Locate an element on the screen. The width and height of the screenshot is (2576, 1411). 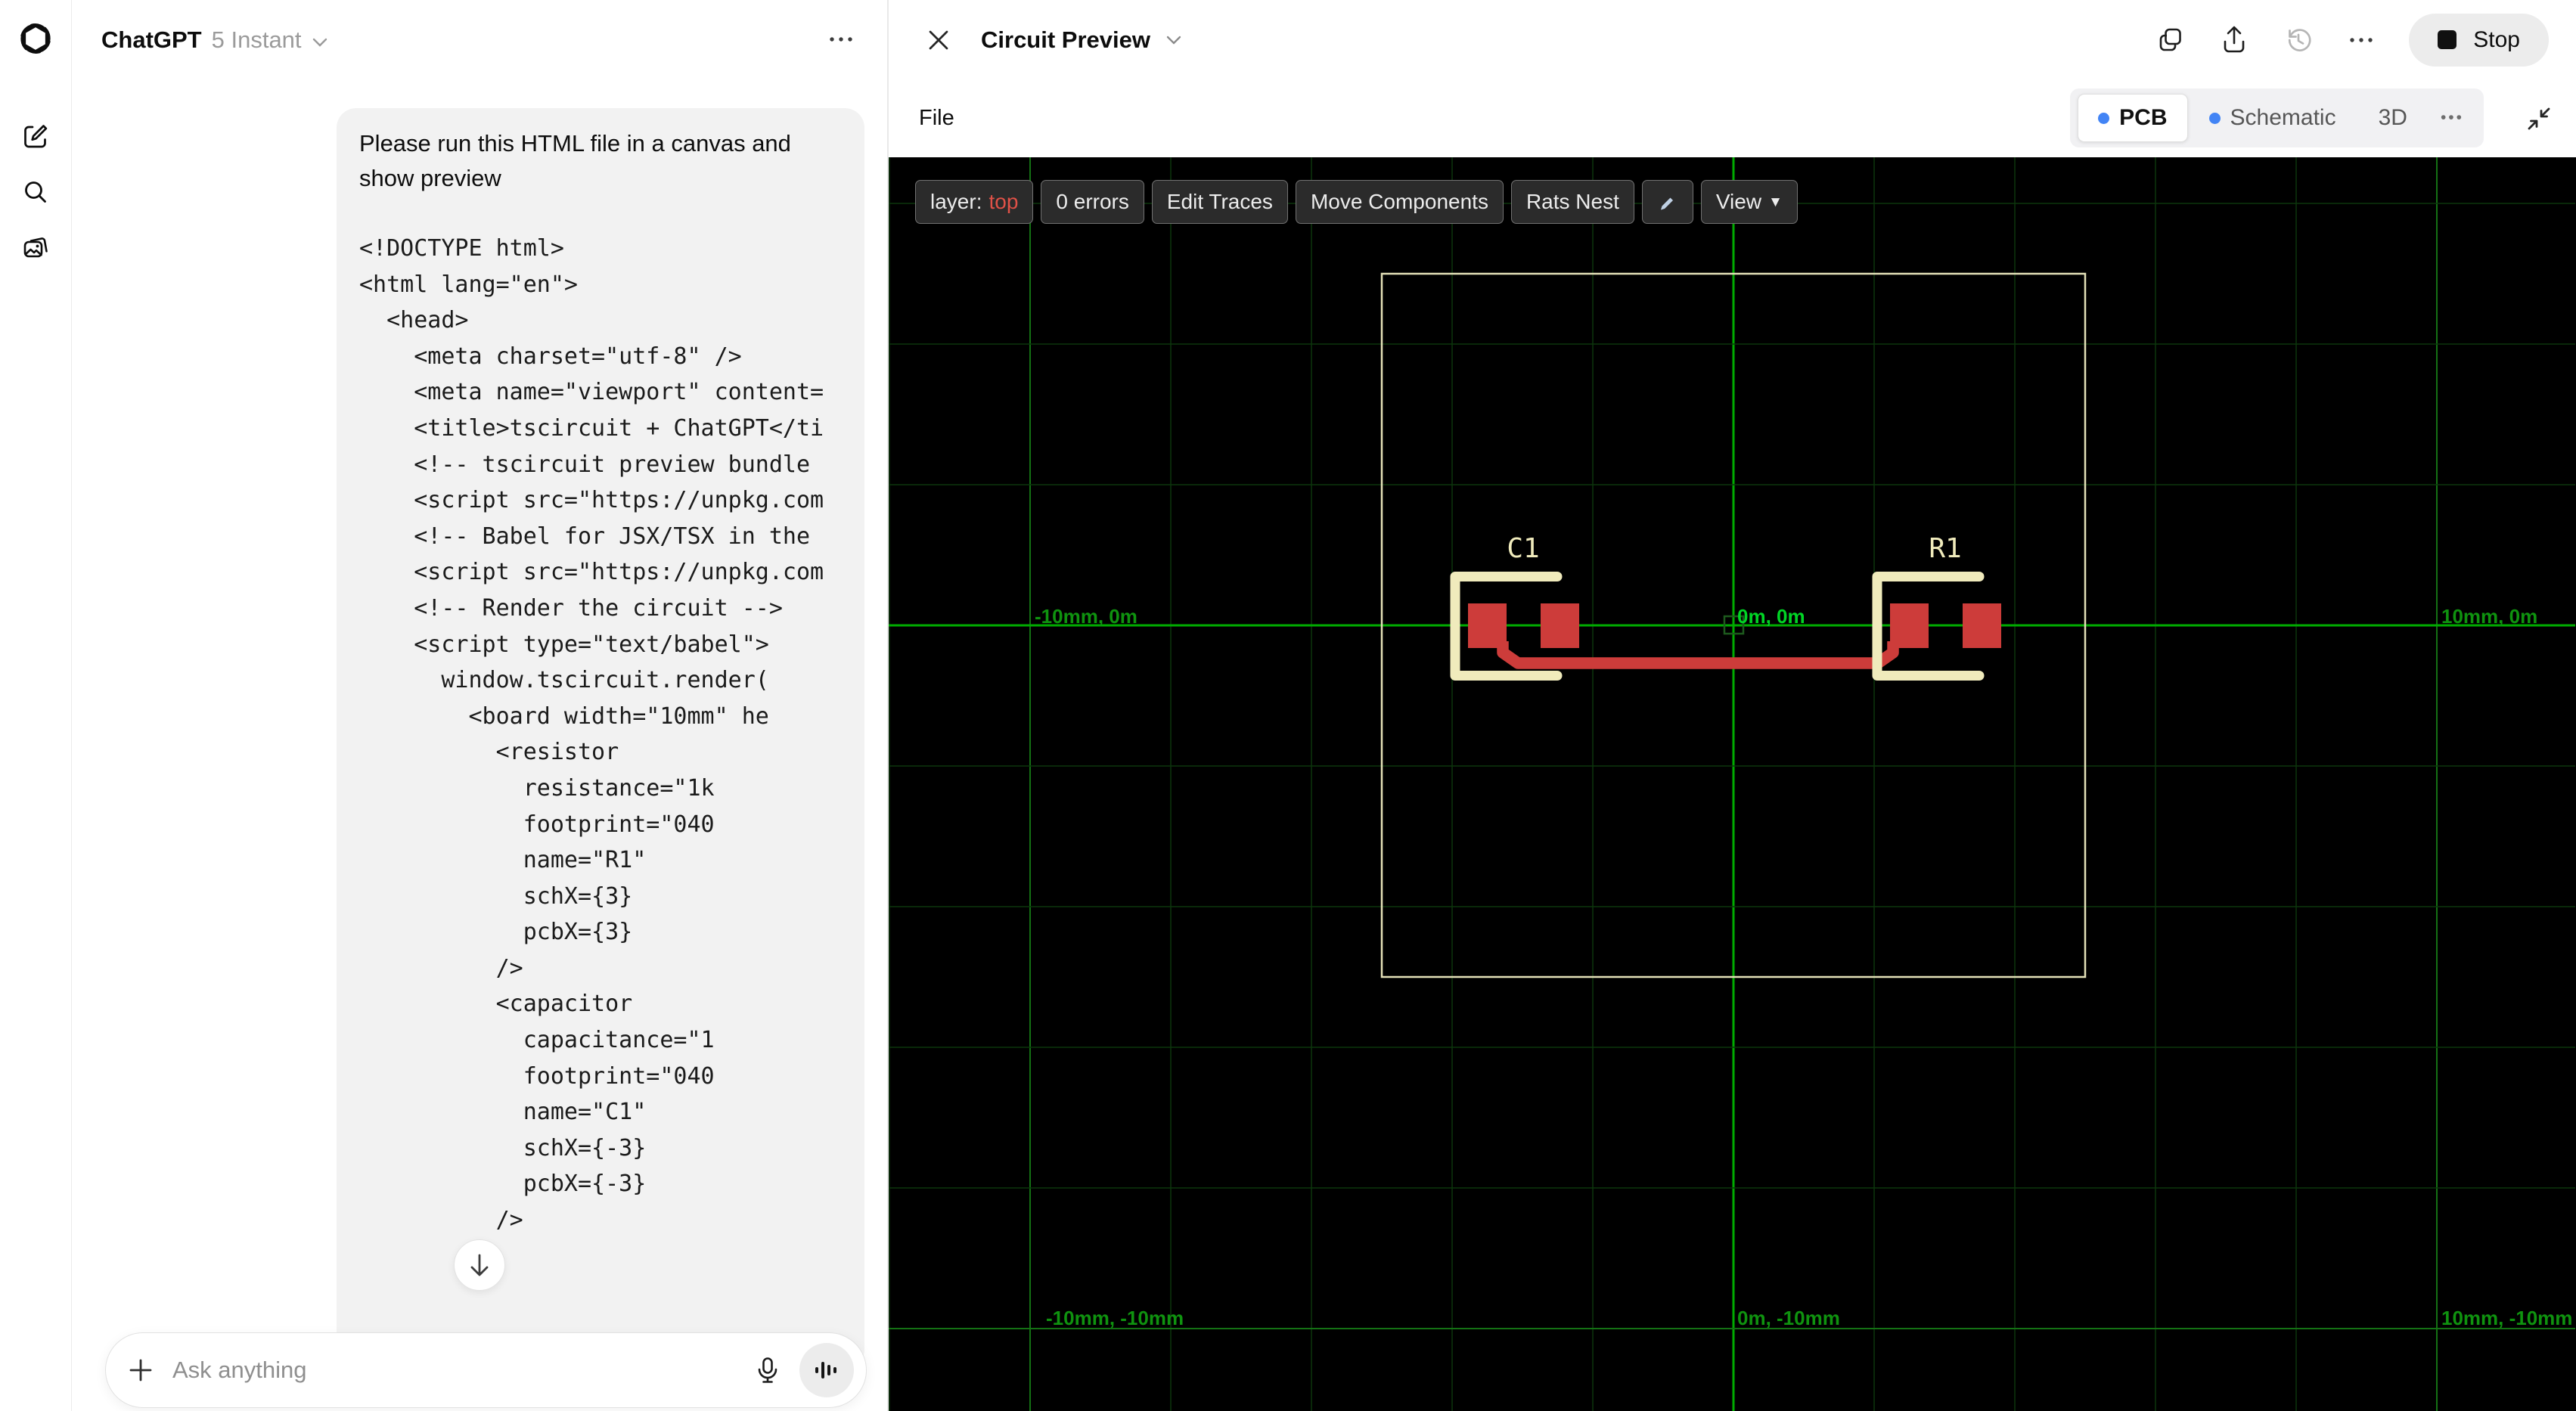
view-dropdown-button: View ▼ is located at coordinates (1749, 202).